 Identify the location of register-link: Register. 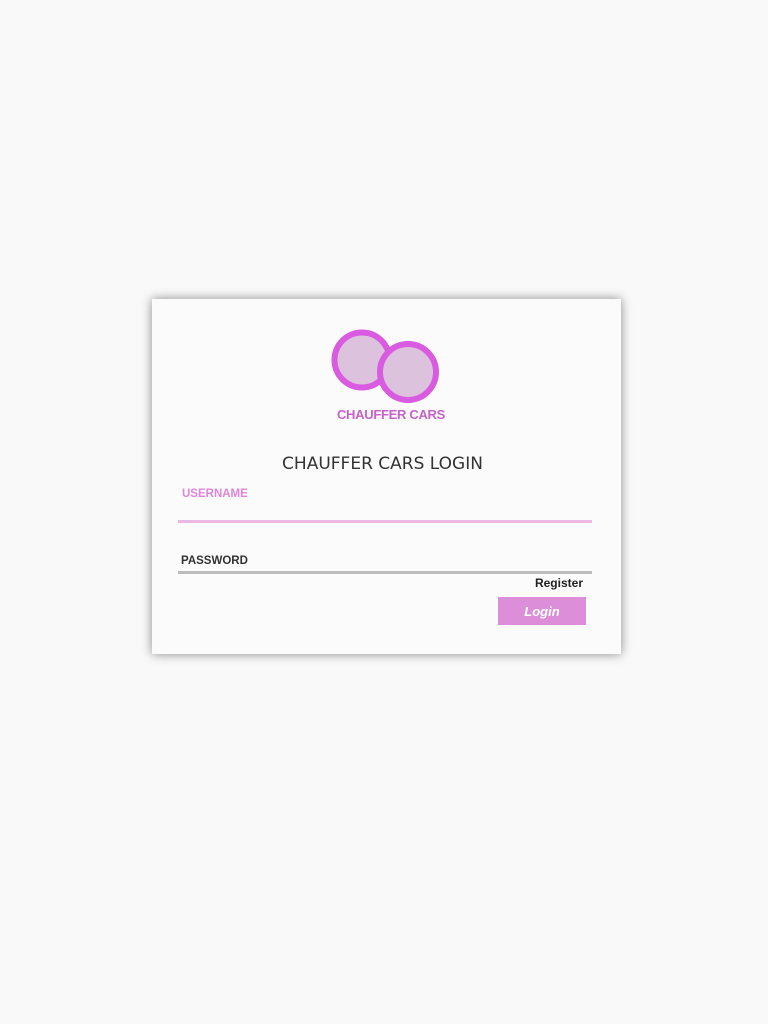
(559, 583).